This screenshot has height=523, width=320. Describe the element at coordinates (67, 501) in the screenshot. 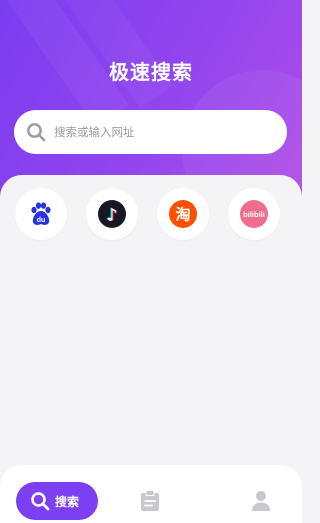

I see `tab-search-label: 搜索` at that location.